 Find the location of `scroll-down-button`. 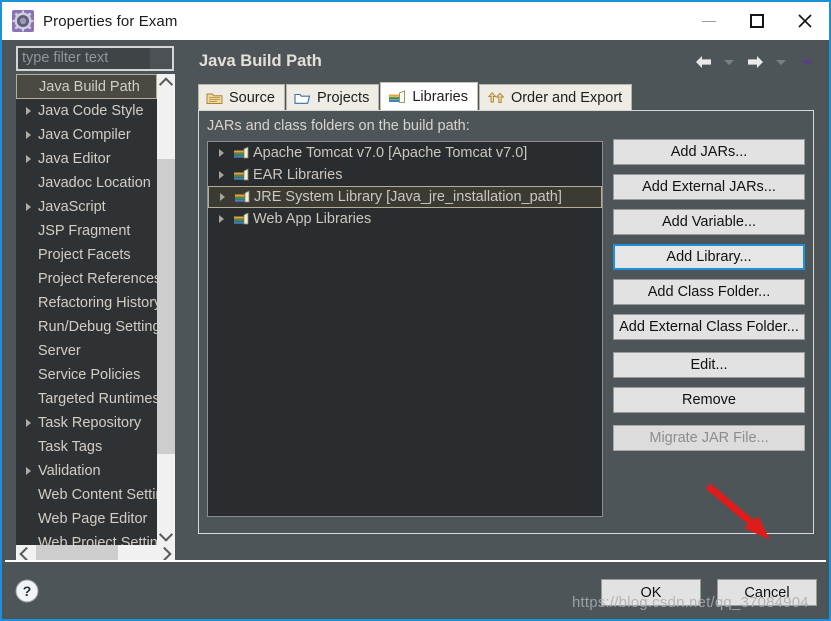

scroll-down-button is located at coordinates (166, 536).